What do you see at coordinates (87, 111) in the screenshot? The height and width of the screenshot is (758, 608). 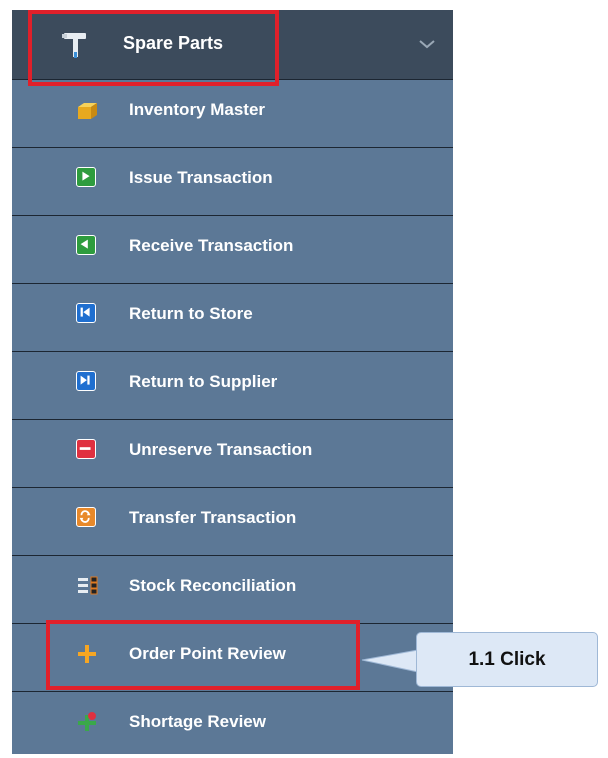 I see `box-icon` at bounding box center [87, 111].